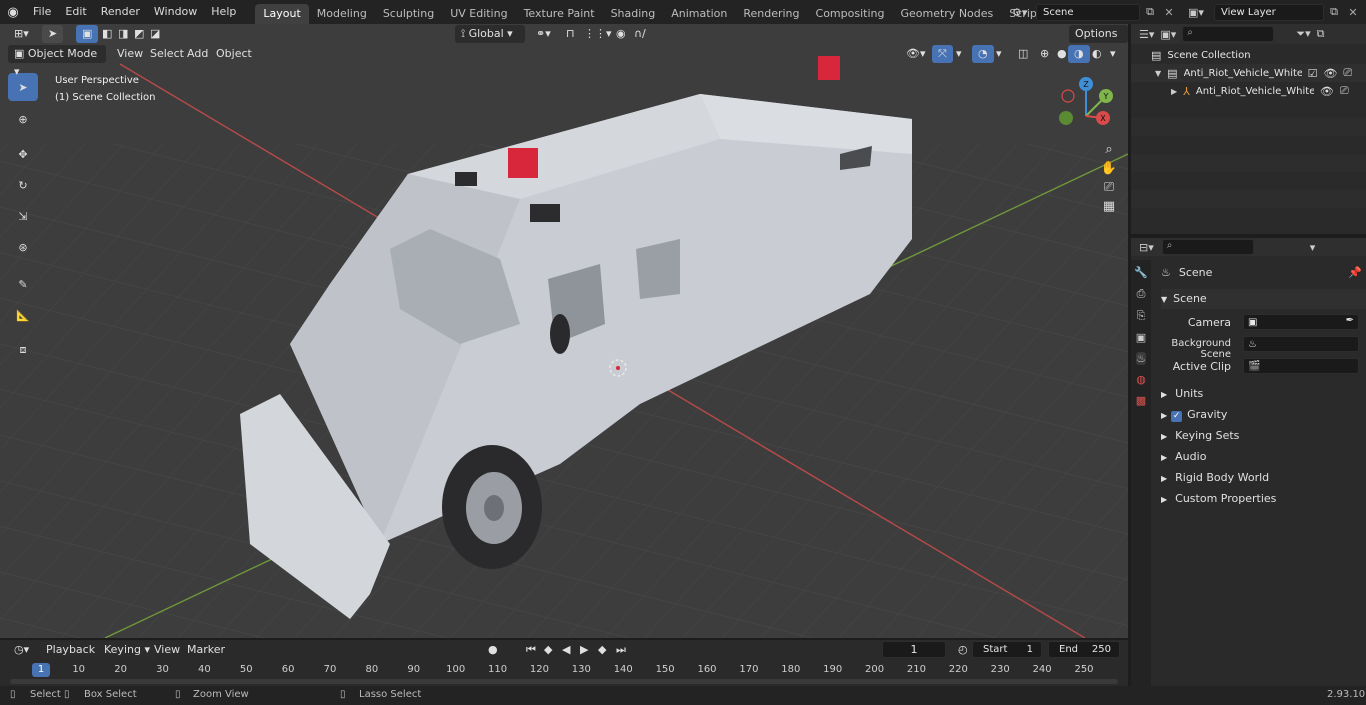 The image size is (1366, 705). What do you see at coordinates (1146, 247) in the screenshot?
I see `properties-editor-icon: ⊟▾` at bounding box center [1146, 247].